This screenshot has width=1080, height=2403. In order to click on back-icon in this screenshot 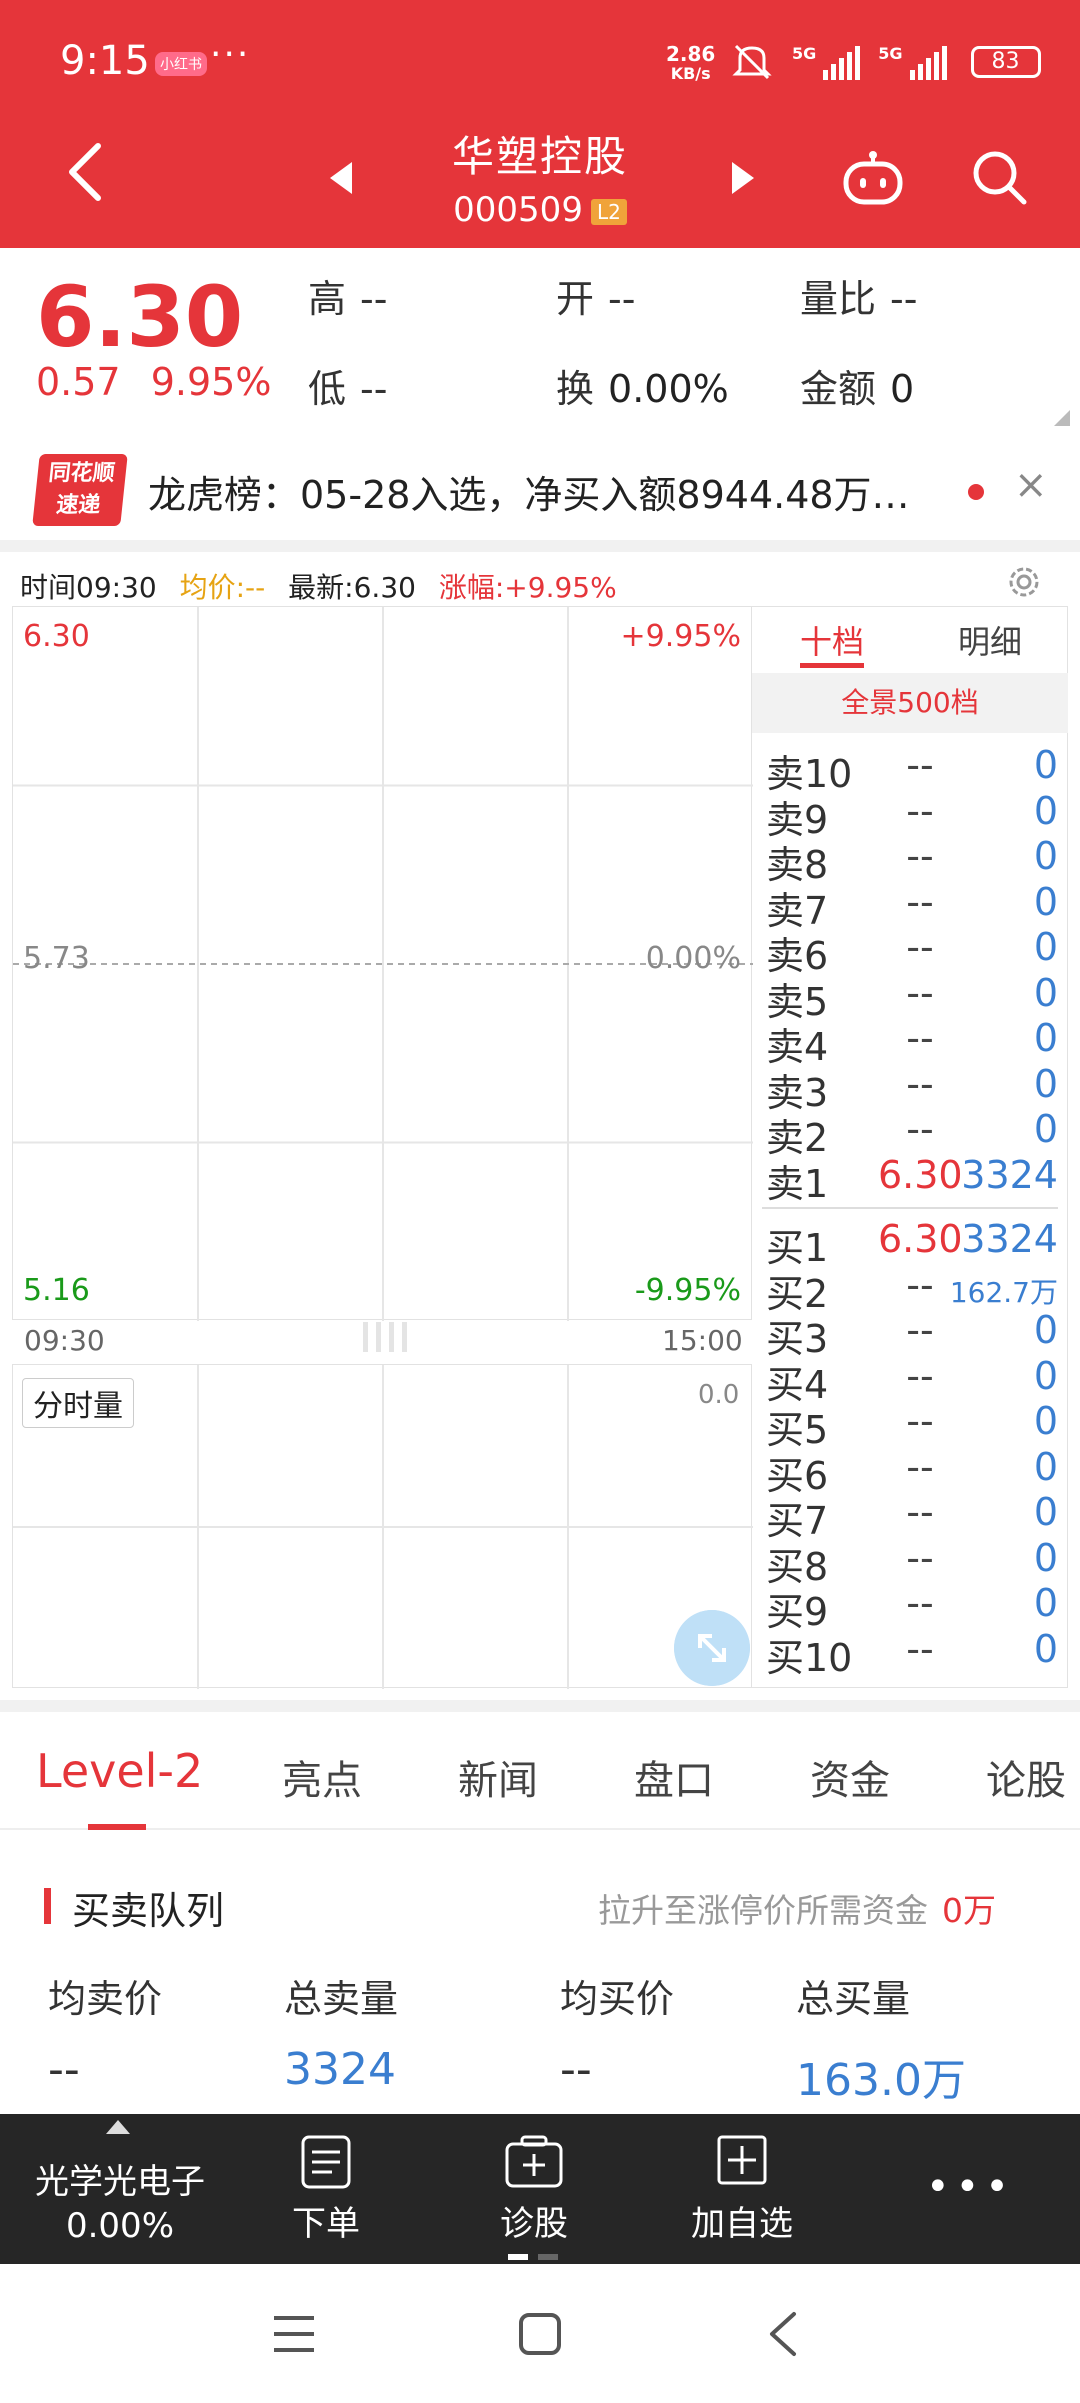, I will do `click(782, 2334)`.